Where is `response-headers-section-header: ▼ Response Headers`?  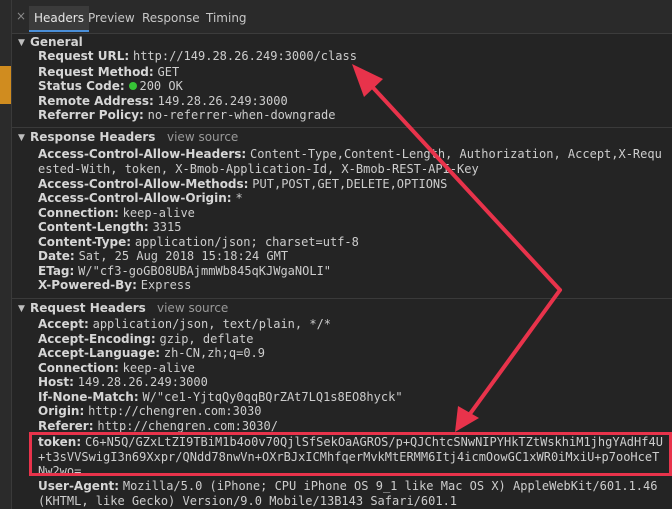
response-headers-section-header: ▼ Response Headers is located at coordinates (86, 137).